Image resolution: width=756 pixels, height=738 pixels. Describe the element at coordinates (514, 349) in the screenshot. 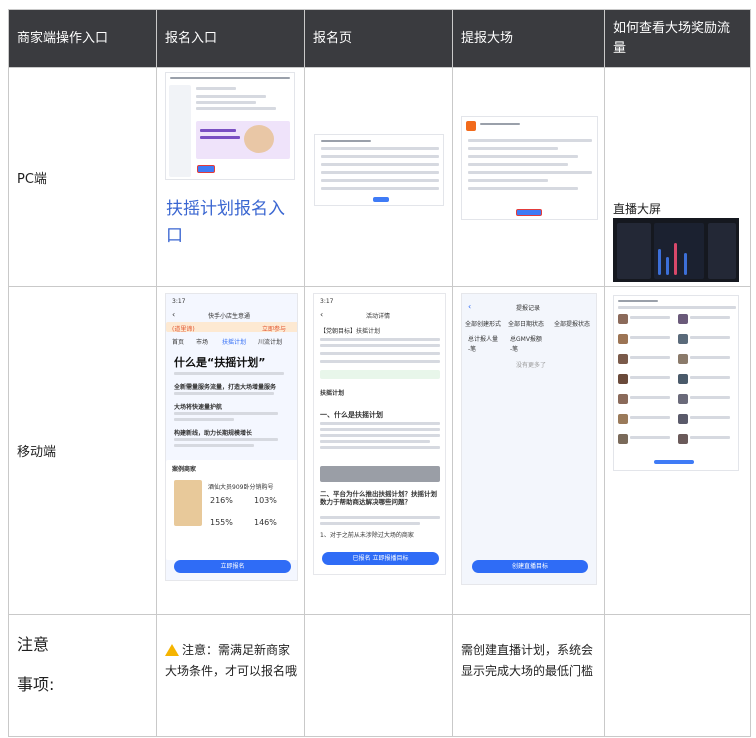

I see `total-gmv-value: -笔` at that location.